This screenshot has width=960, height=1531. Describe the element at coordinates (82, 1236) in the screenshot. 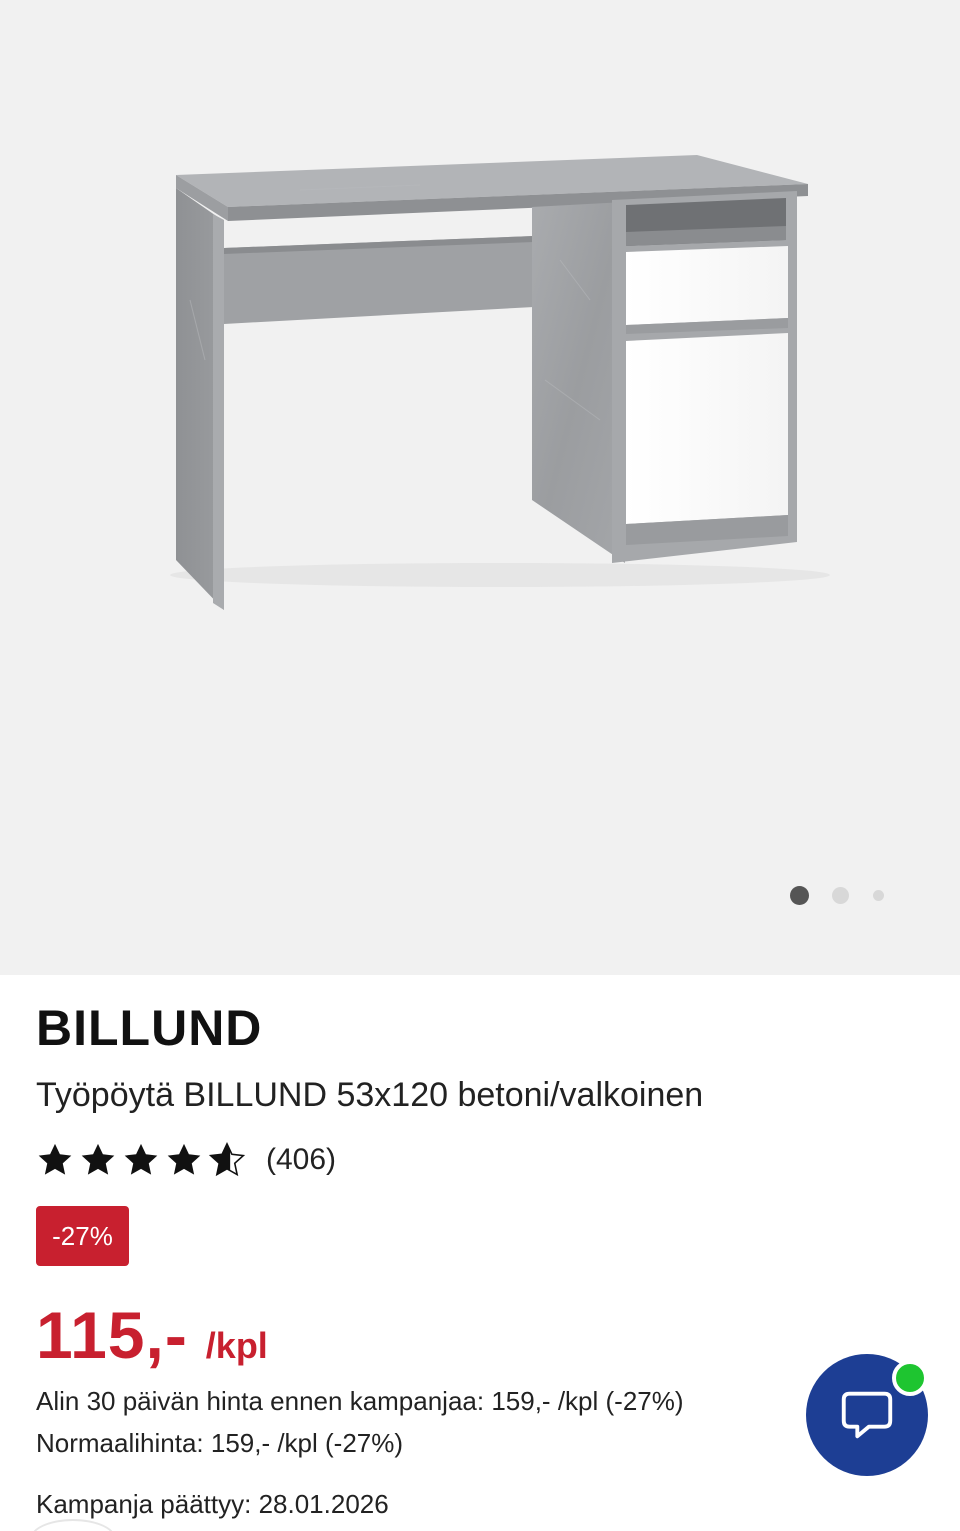

I see `discount-badge: -27%` at that location.